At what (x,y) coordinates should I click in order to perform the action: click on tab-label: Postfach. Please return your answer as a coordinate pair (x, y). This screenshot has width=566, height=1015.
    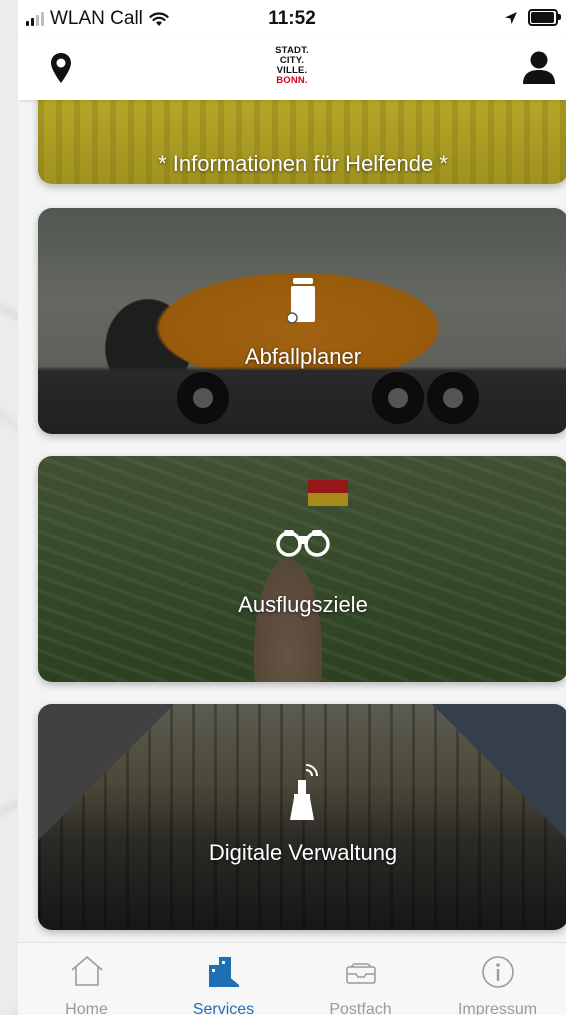
    Looking at the image, I should click on (360, 1008).